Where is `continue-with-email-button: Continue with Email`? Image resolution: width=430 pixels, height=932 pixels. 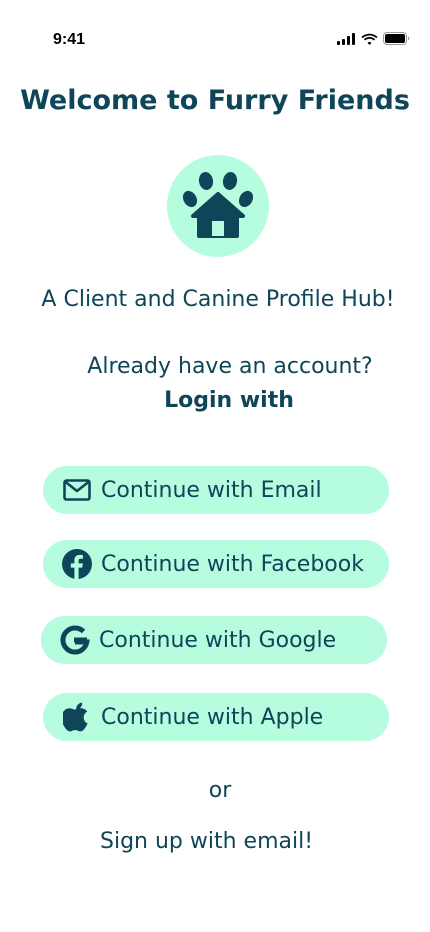 continue-with-email-button: Continue with Email is located at coordinates (216, 490).